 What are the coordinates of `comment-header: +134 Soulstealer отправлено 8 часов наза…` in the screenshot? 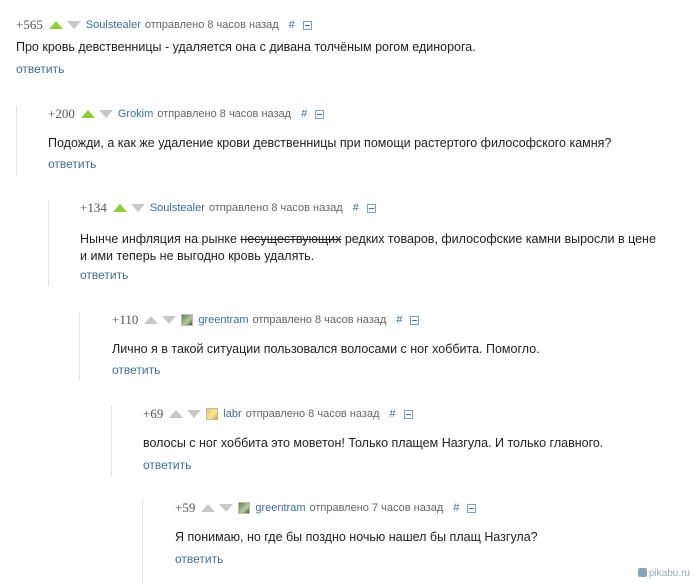 It's located at (228, 208).